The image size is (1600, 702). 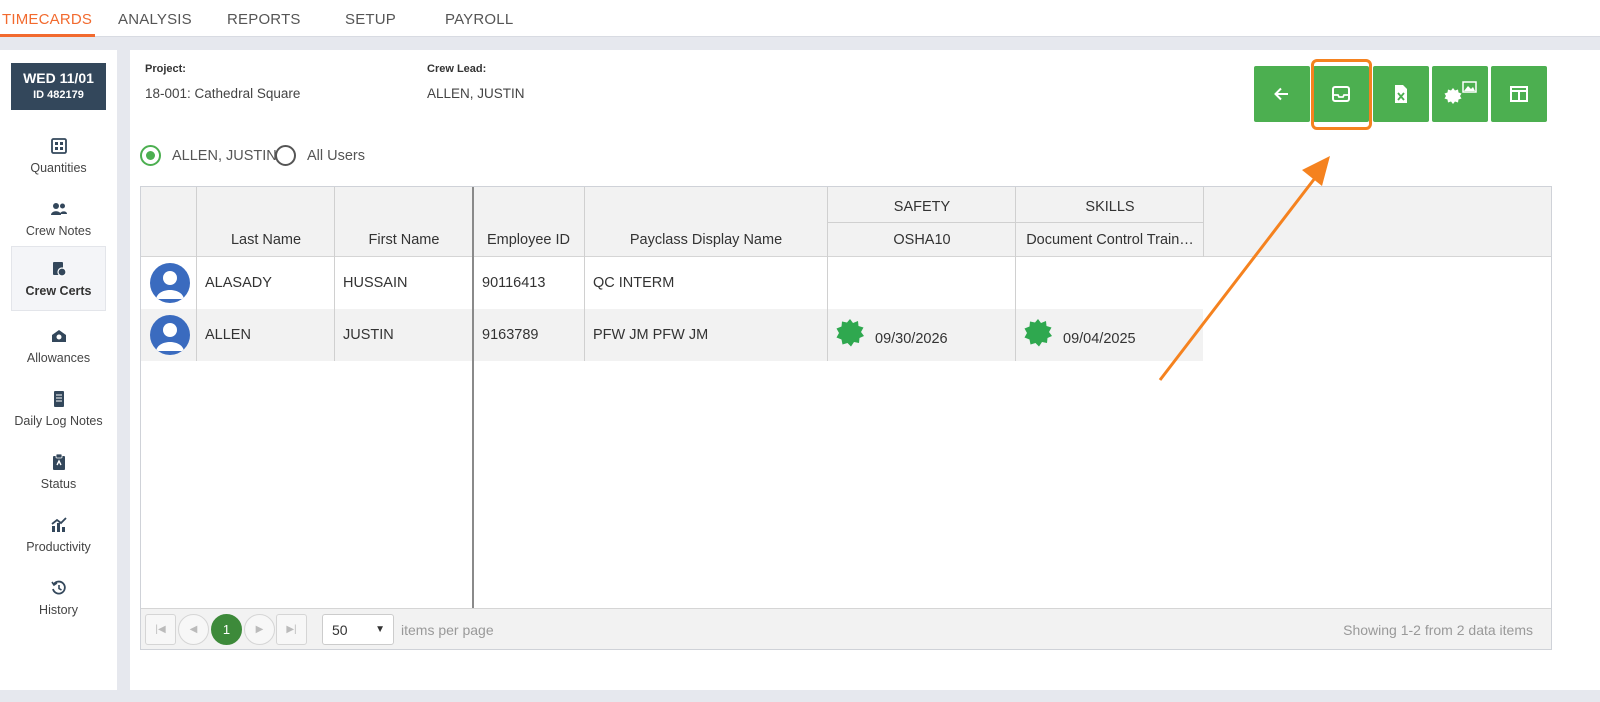 I want to click on radio-current-user, so click(x=150, y=155).